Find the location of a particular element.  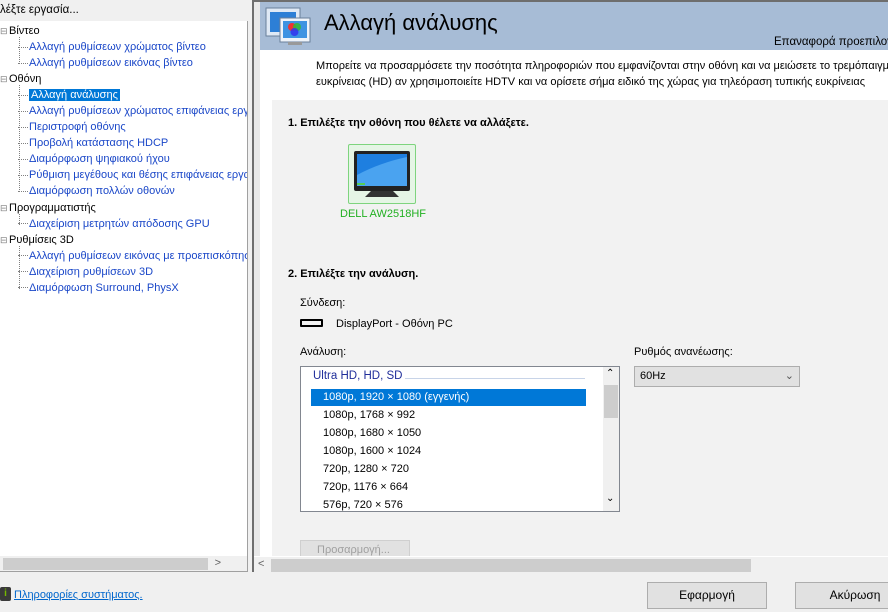

tree-item: Περιστροφή οθόνης is located at coordinates (72, 127).